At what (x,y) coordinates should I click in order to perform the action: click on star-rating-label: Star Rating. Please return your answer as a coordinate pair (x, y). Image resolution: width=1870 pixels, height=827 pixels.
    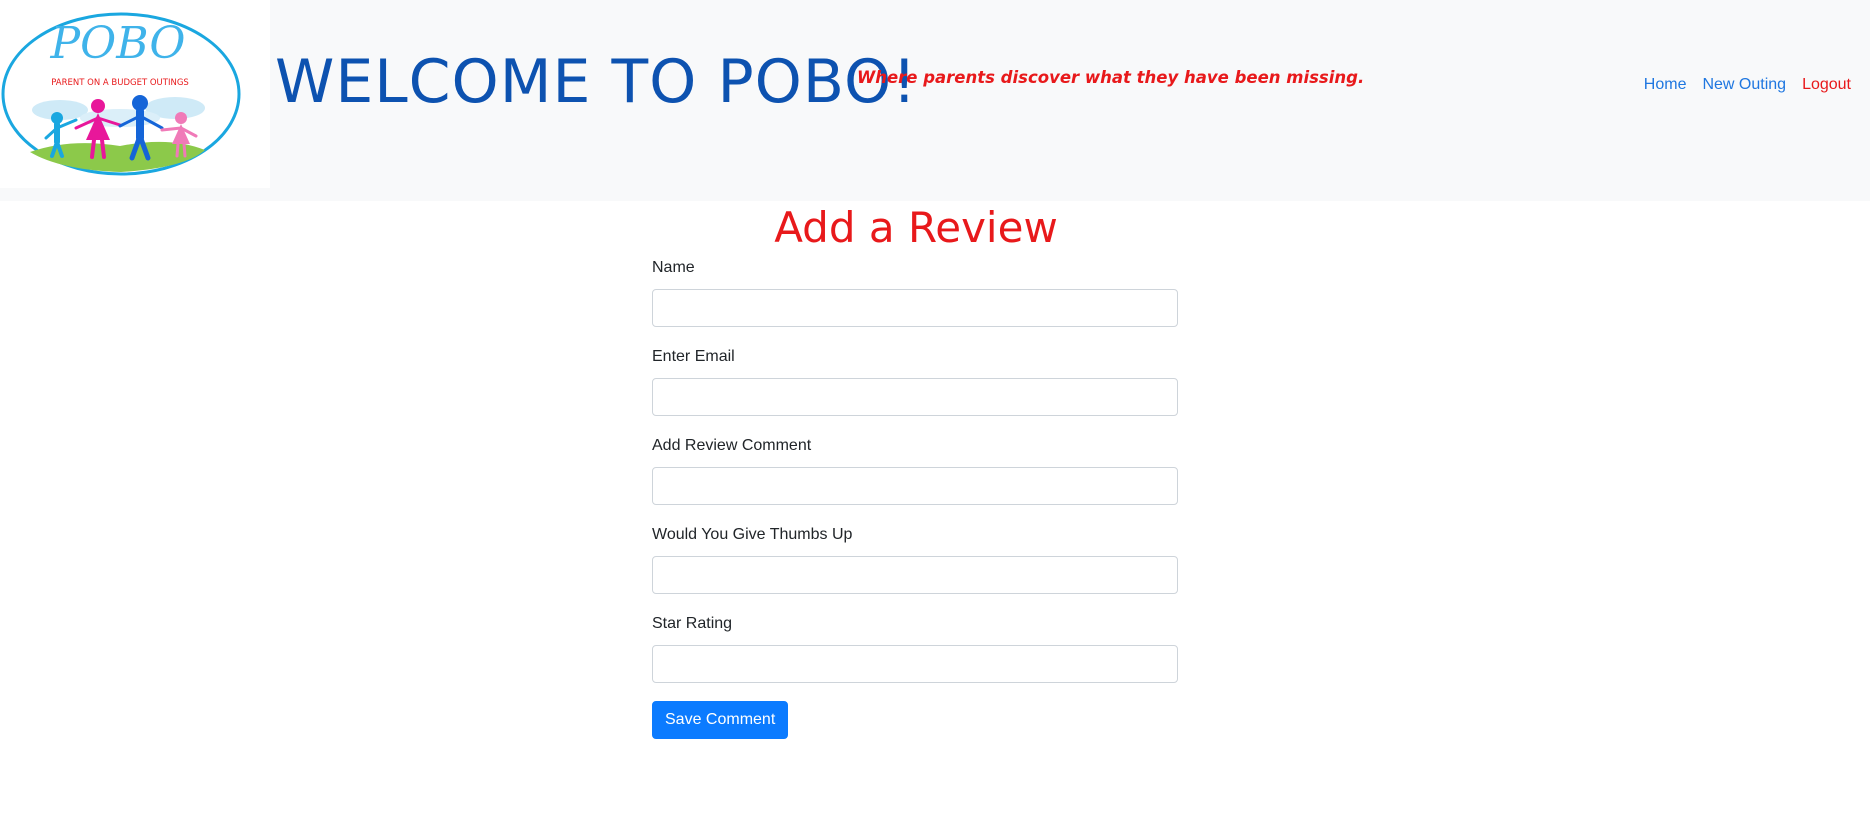
    Looking at the image, I should click on (692, 623).